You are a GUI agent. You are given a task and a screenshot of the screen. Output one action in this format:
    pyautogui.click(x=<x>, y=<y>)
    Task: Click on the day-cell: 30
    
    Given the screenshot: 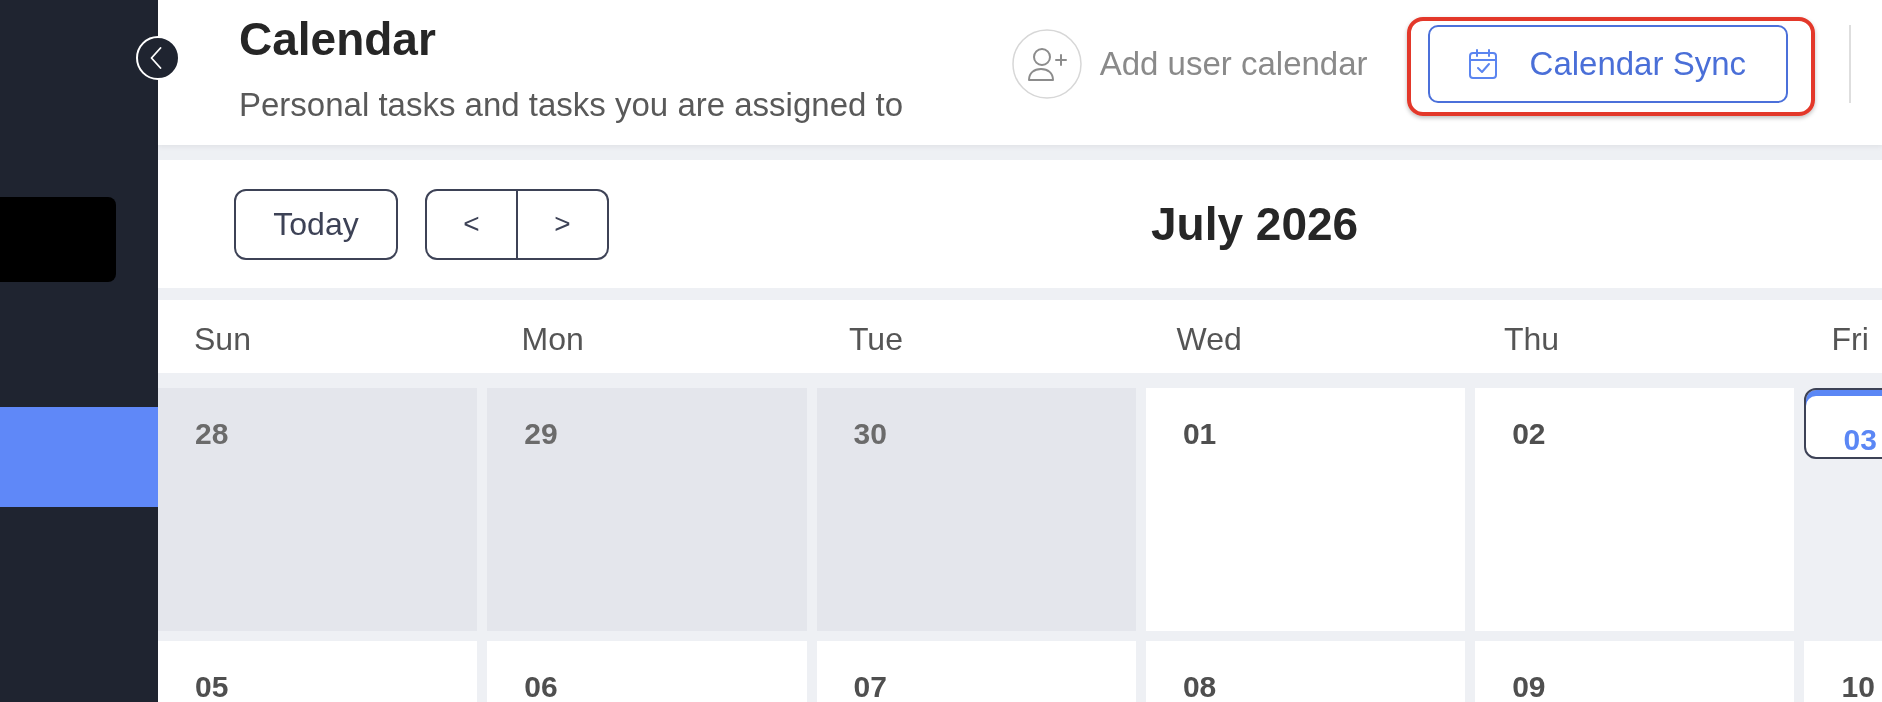 What is the action you would take?
    pyautogui.click(x=976, y=509)
    